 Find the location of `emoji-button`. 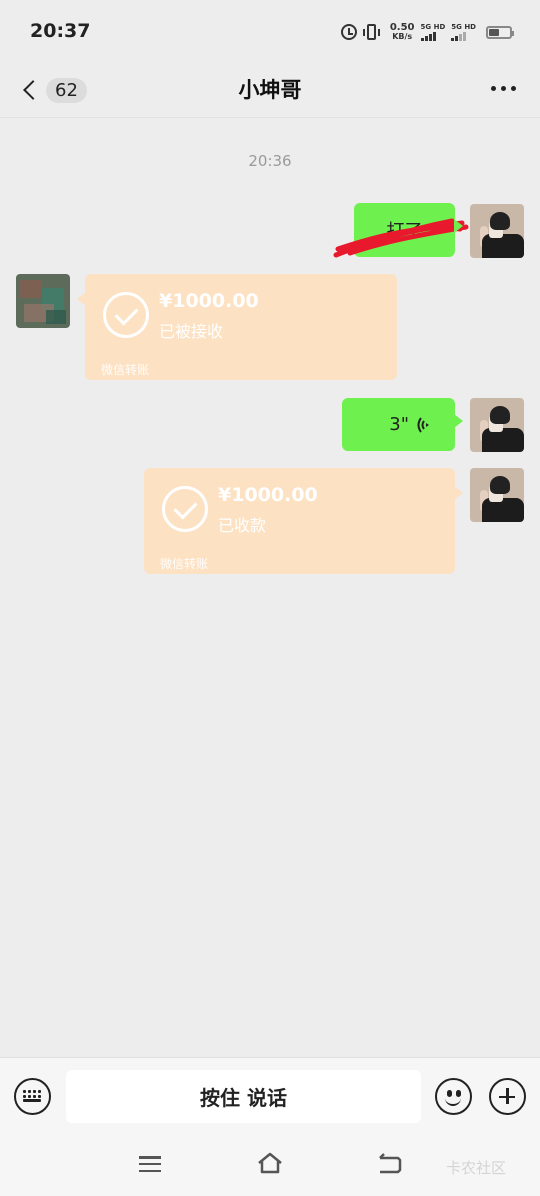

emoji-button is located at coordinates (453, 1096).